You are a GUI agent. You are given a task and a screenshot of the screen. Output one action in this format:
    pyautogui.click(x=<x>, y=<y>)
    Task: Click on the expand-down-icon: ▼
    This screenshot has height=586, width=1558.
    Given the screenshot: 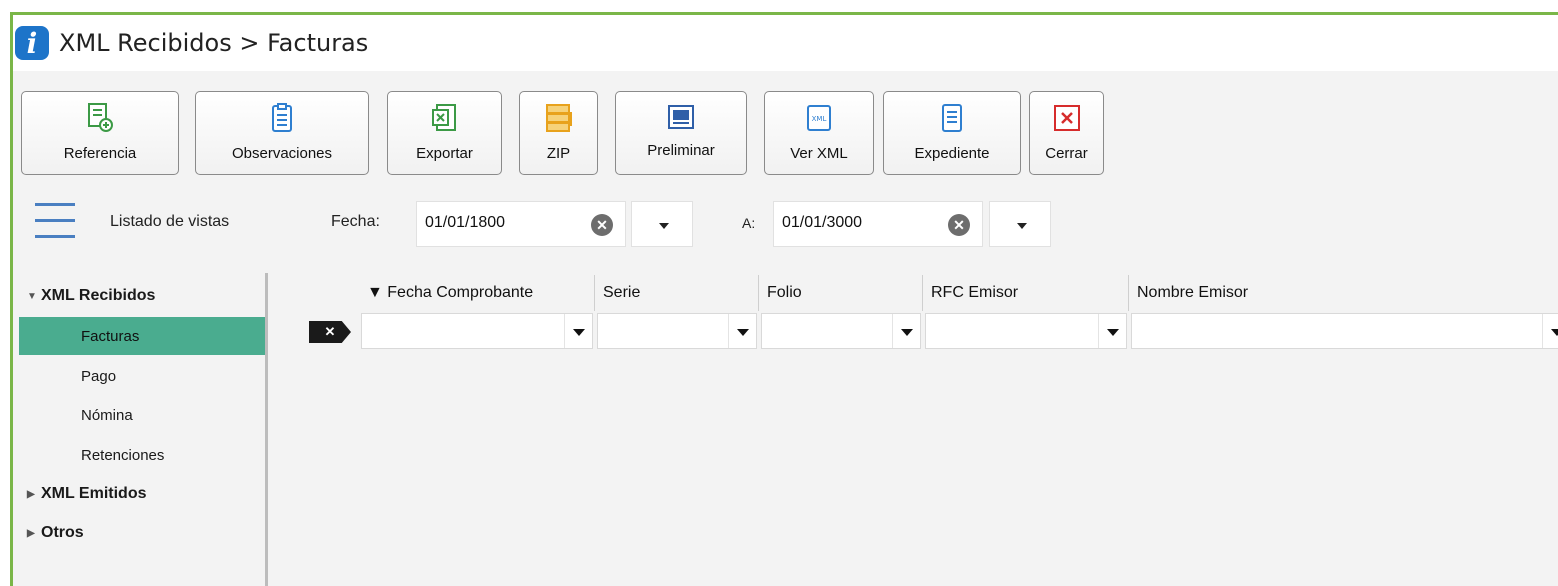 What is the action you would take?
    pyautogui.click(x=30, y=296)
    